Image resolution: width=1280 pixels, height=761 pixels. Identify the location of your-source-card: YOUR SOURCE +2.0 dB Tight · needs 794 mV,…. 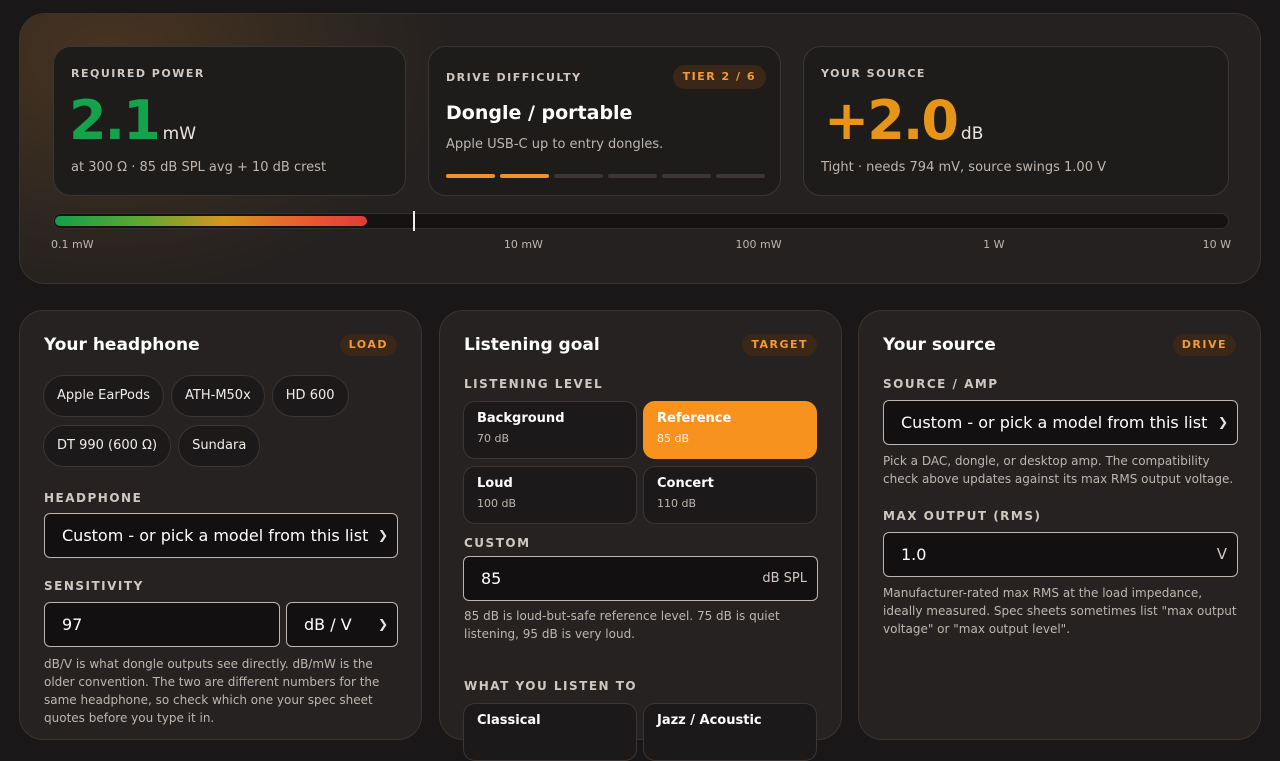
(1016, 121).